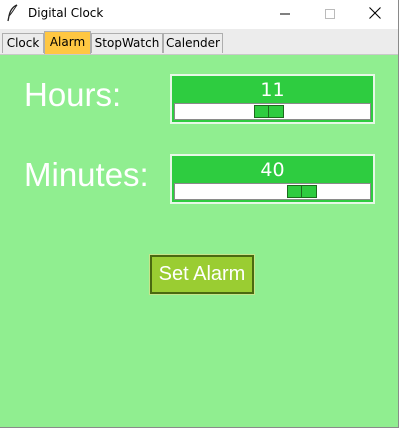 The width and height of the screenshot is (401, 429). Describe the element at coordinates (13, 13) in the screenshot. I see `feather-icon` at that location.